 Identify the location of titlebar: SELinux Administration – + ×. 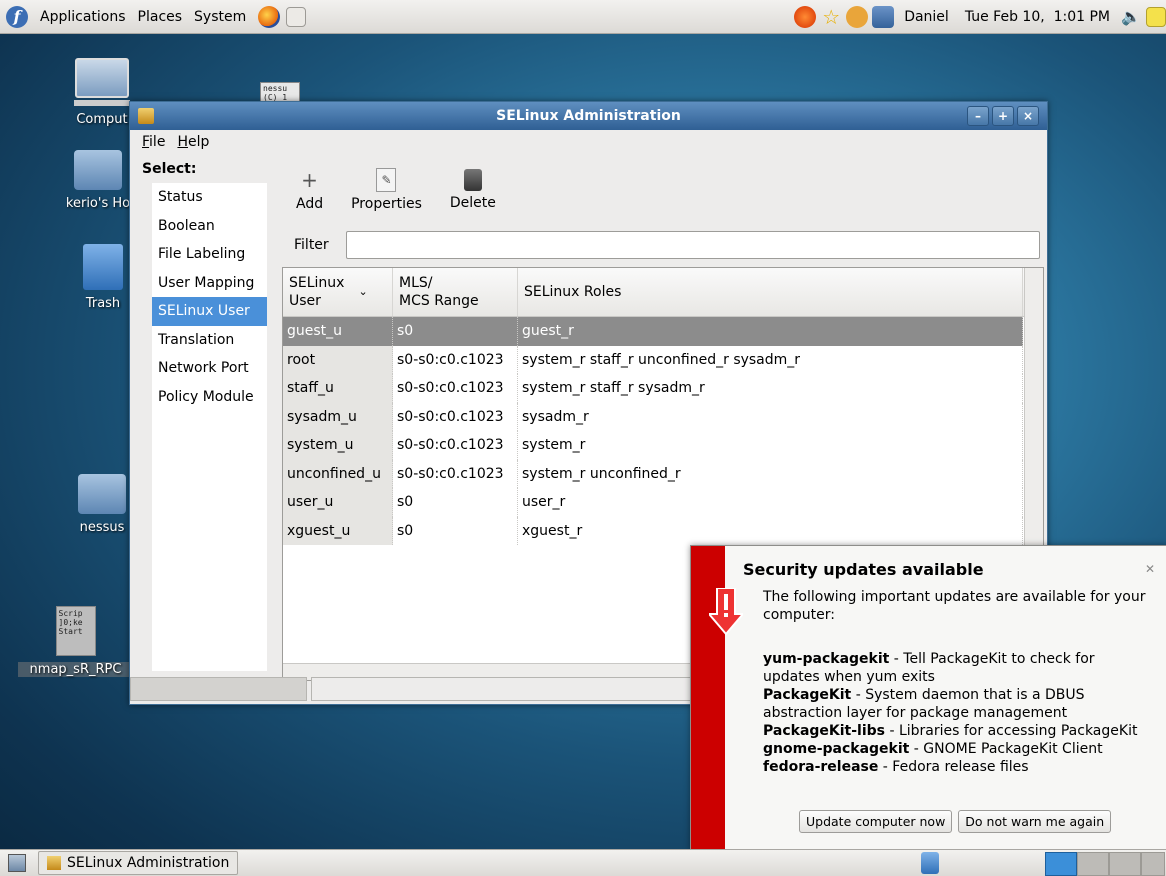
(588, 116).